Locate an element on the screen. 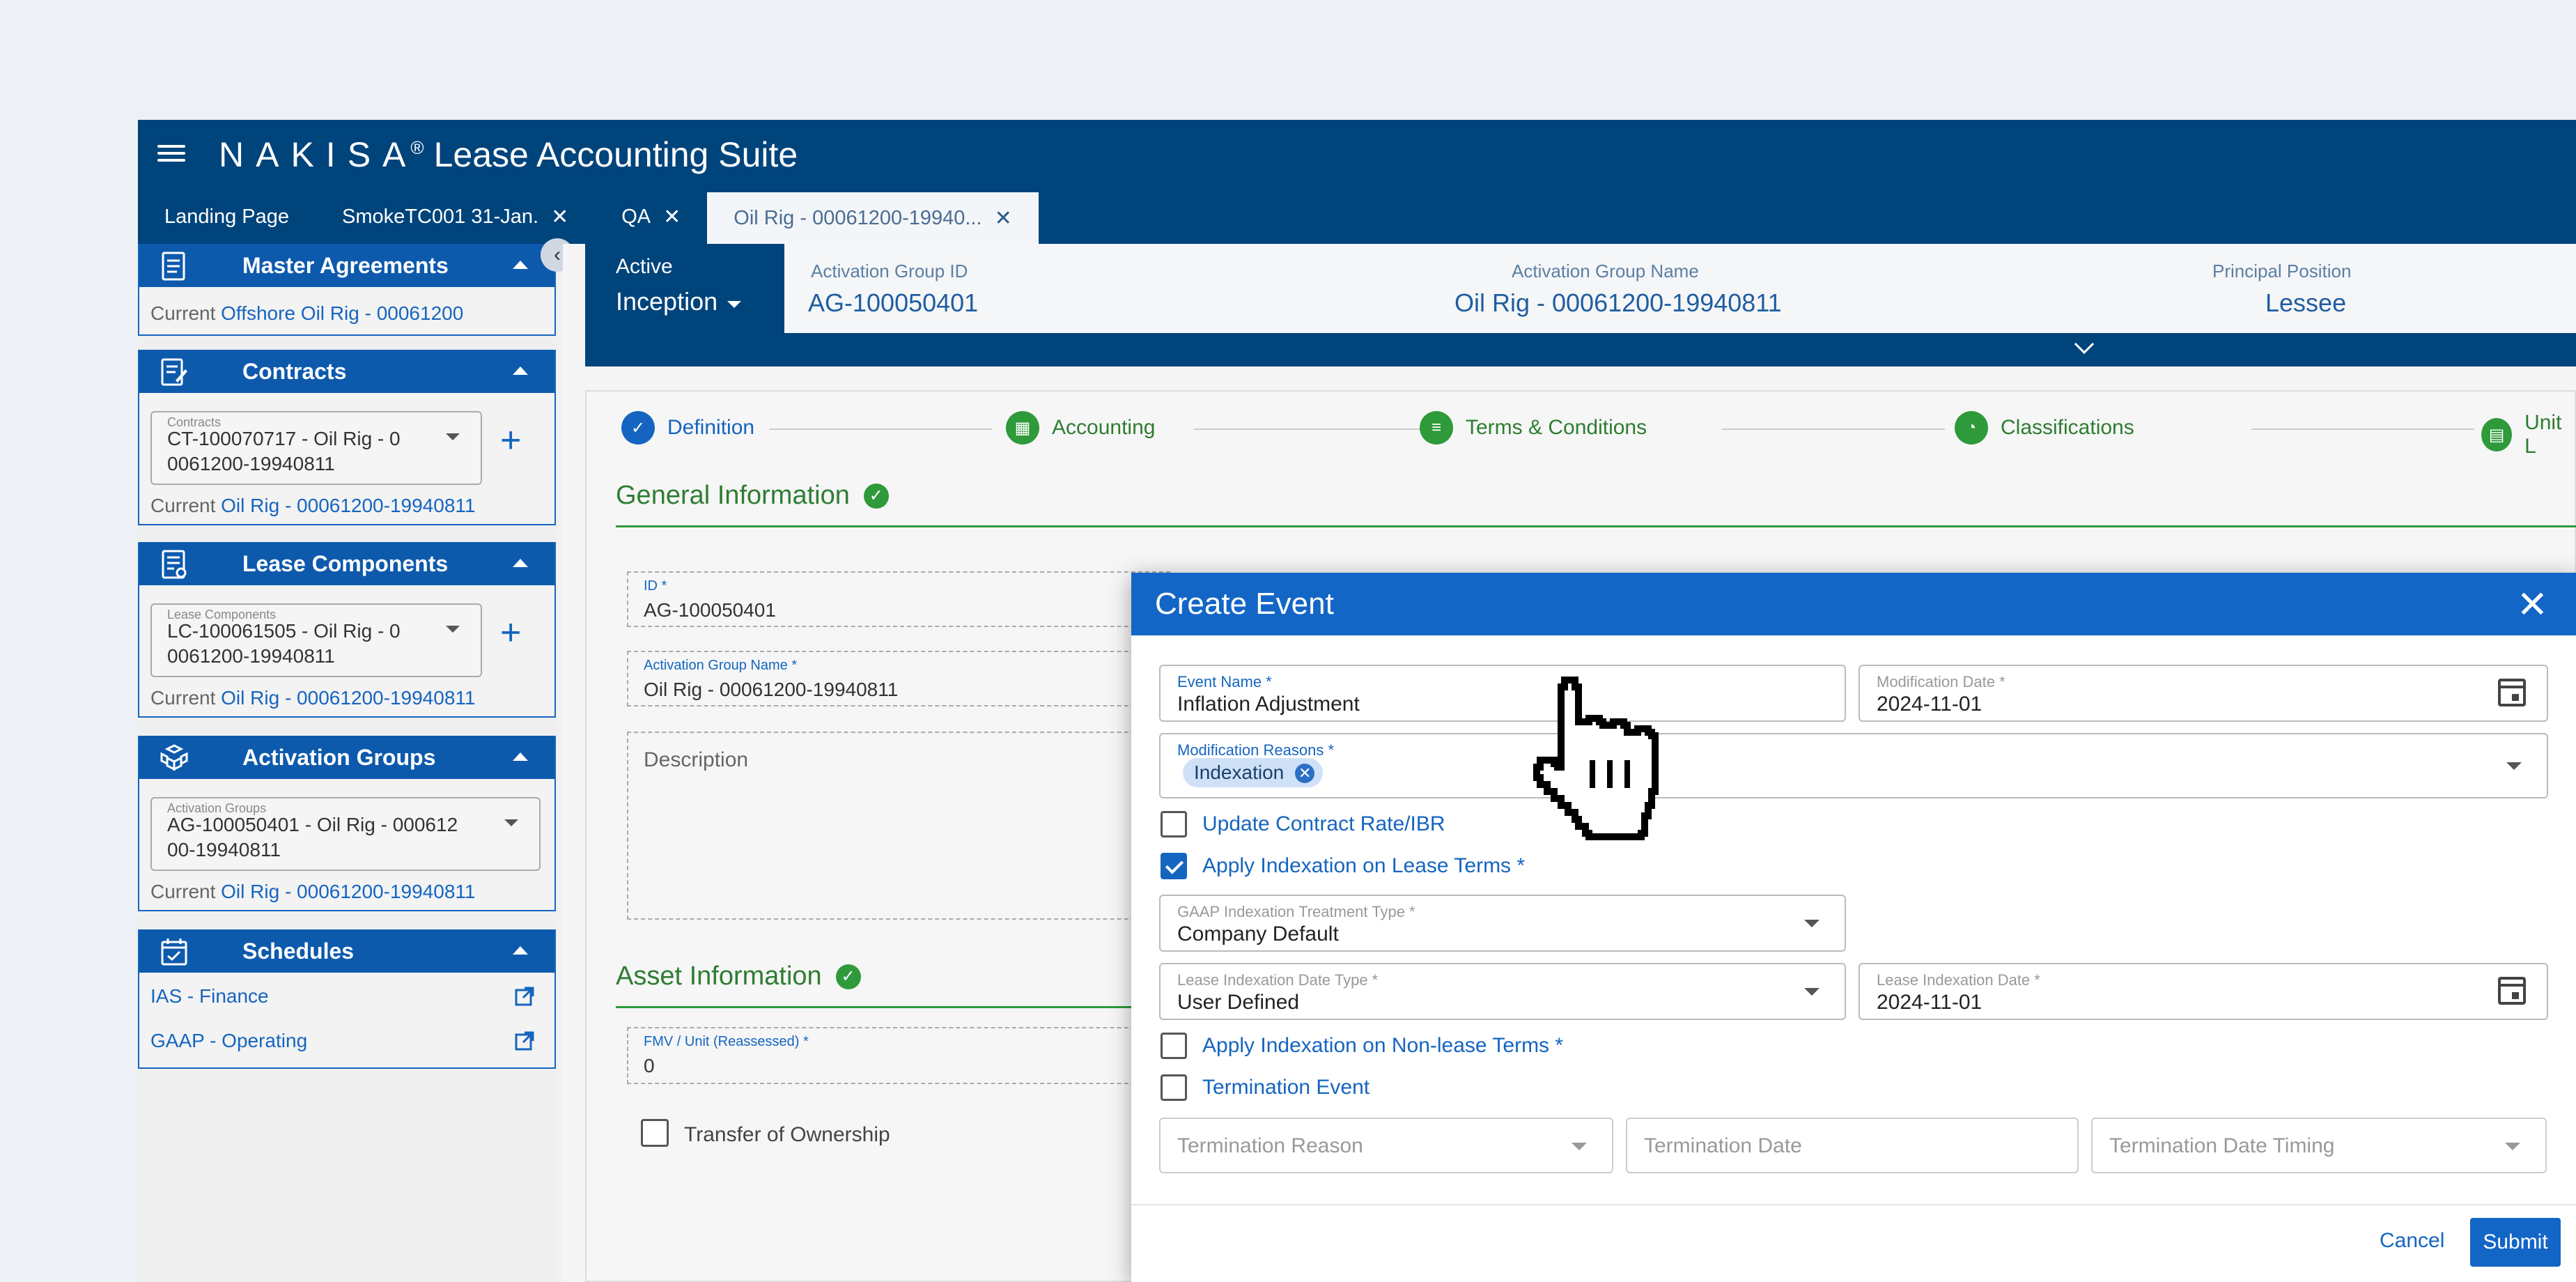 The height and width of the screenshot is (1282, 2576). tab-oil-rig: Oil Rig - 00061200-19940... ✕ is located at coordinates (873, 218).